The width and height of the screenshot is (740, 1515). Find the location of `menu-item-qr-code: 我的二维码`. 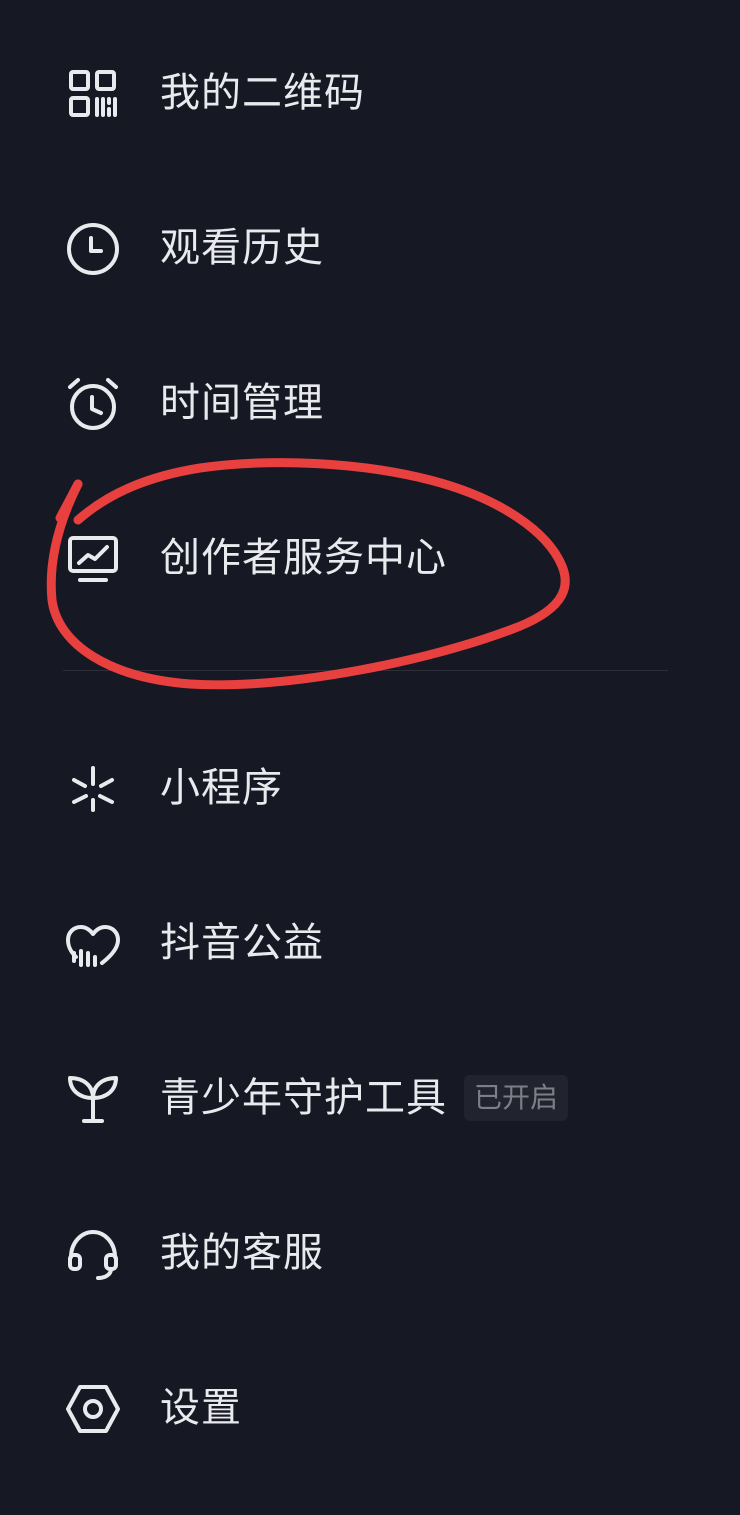

menu-item-qr-code: 我的二维码 is located at coordinates (370, 90).